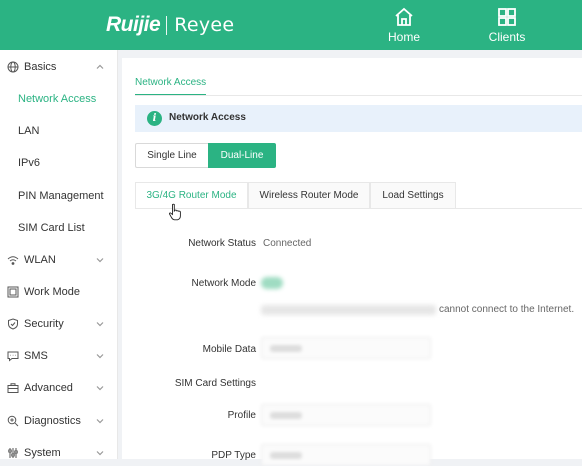 This screenshot has width=582, height=466. I want to click on profile-select, so click(346, 415).